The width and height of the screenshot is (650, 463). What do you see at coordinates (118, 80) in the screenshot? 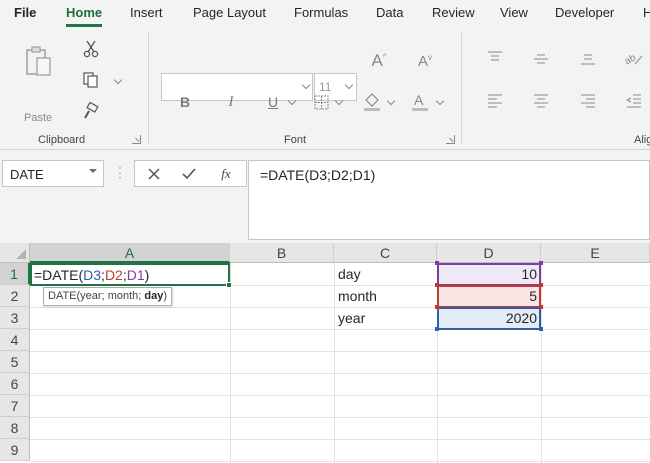
I see `copy-dropdown-icon` at bounding box center [118, 80].